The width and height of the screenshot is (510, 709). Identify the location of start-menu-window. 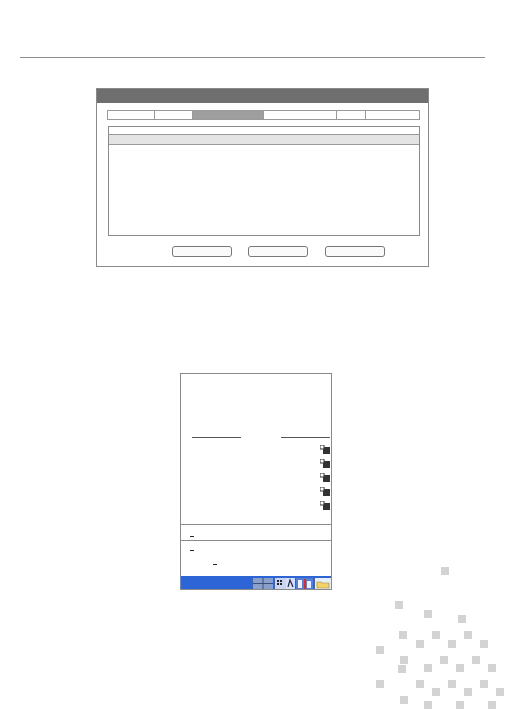
(256, 481).